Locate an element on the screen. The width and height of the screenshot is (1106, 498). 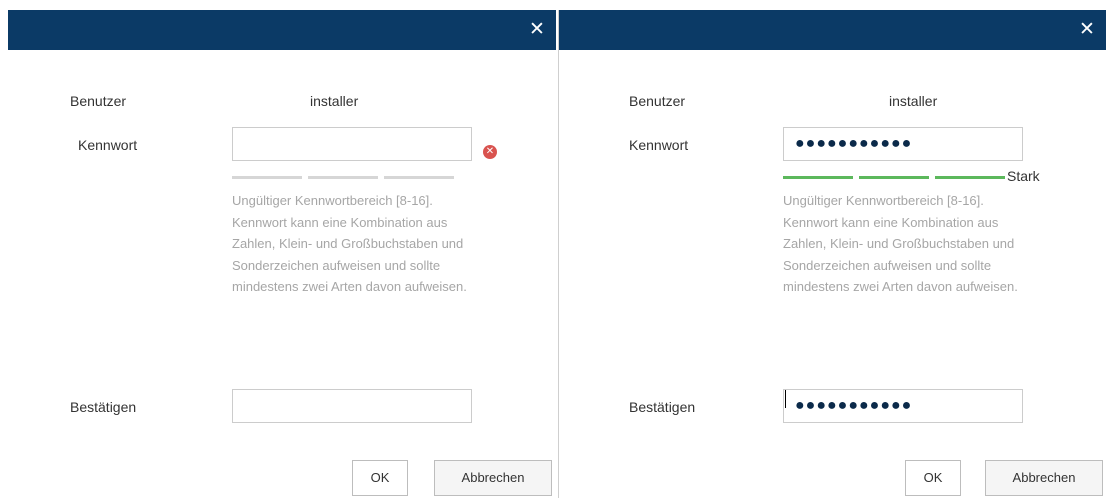
x-circle-icon: ✕ is located at coordinates (490, 152).